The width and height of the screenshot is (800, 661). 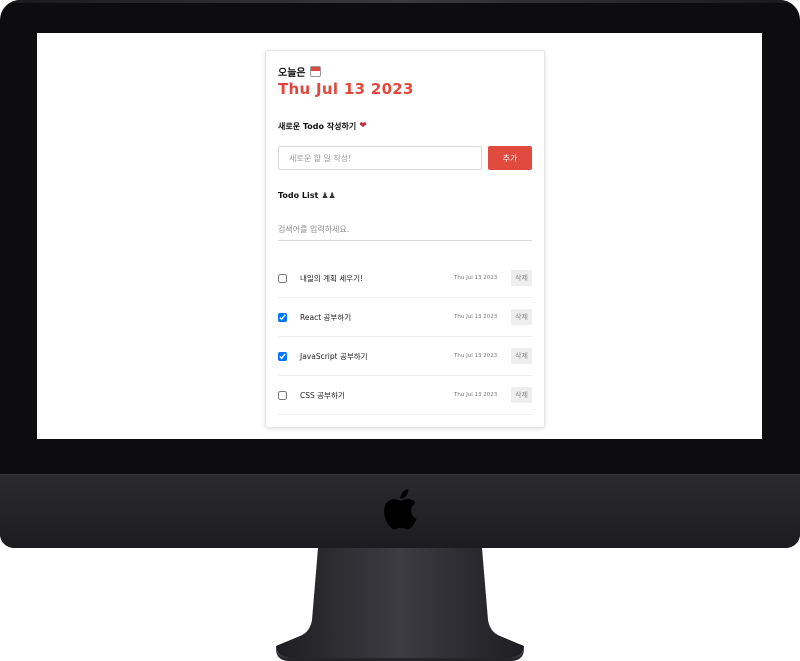 What do you see at coordinates (400, 604) in the screenshot?
I see `imac-stand` at bounding box center [400, 604].